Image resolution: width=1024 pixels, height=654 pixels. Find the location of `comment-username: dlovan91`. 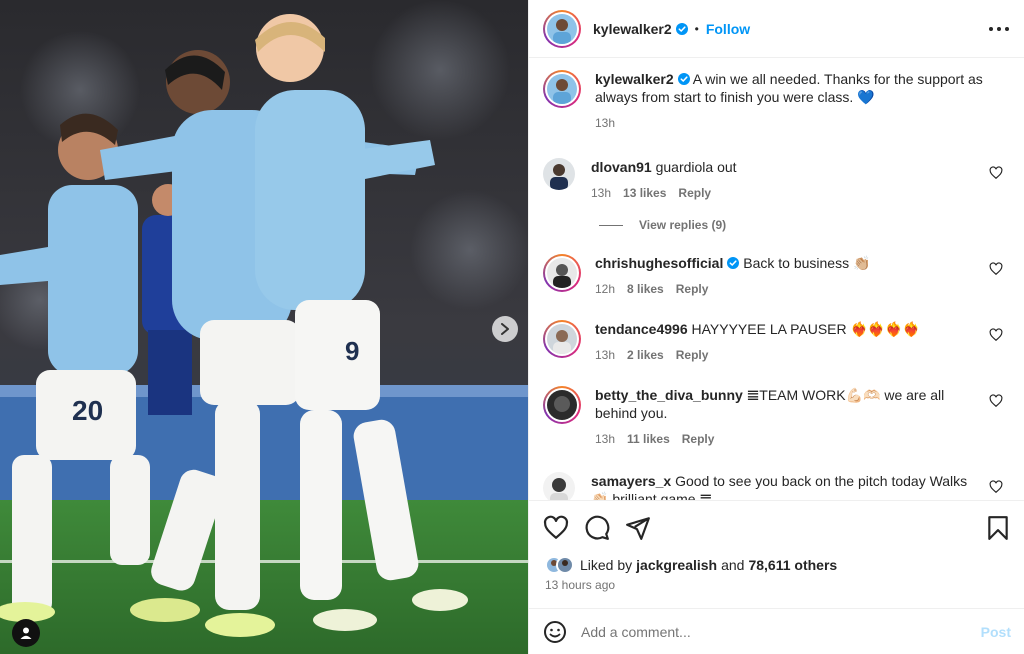

comment-username: dlovan91 is located at coordinates (621, 167).